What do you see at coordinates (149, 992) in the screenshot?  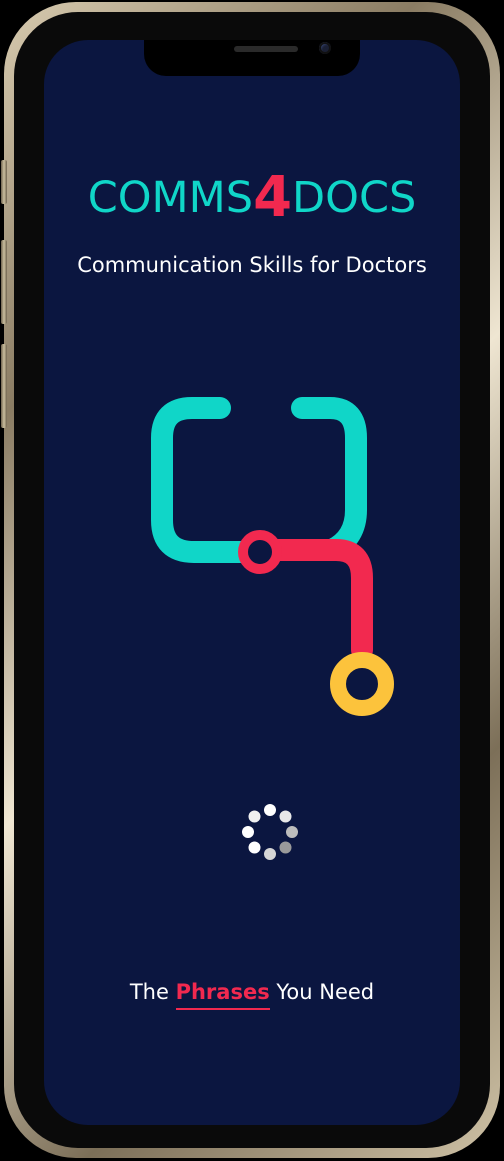 I see `slogan-before: The` at bounding box center [149, 992].